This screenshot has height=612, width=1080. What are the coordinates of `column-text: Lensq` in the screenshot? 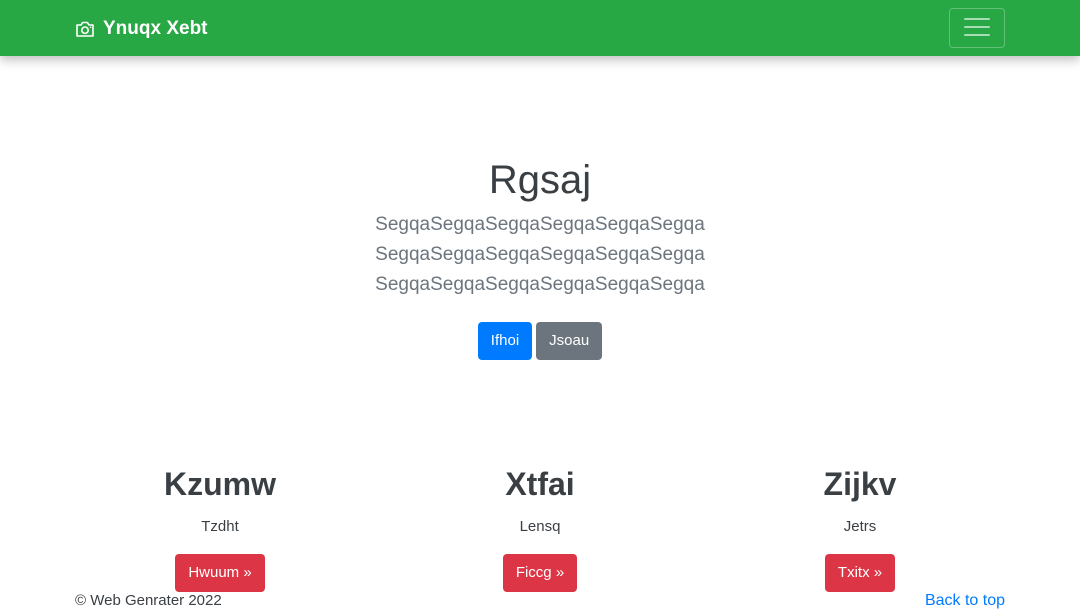 It's located at (540, 526).